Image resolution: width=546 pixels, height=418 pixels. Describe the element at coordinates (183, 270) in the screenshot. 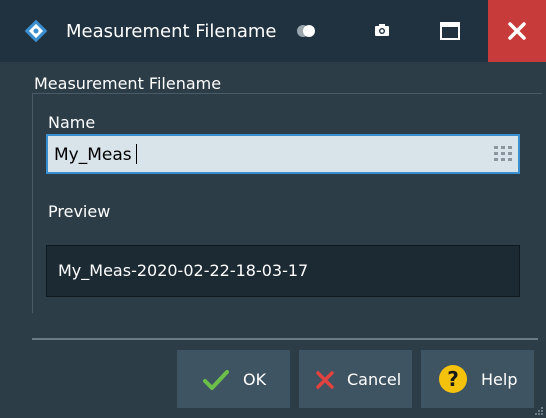

I see `preview-value: My_Meas-2020-02-22-18-03-17` at that location.